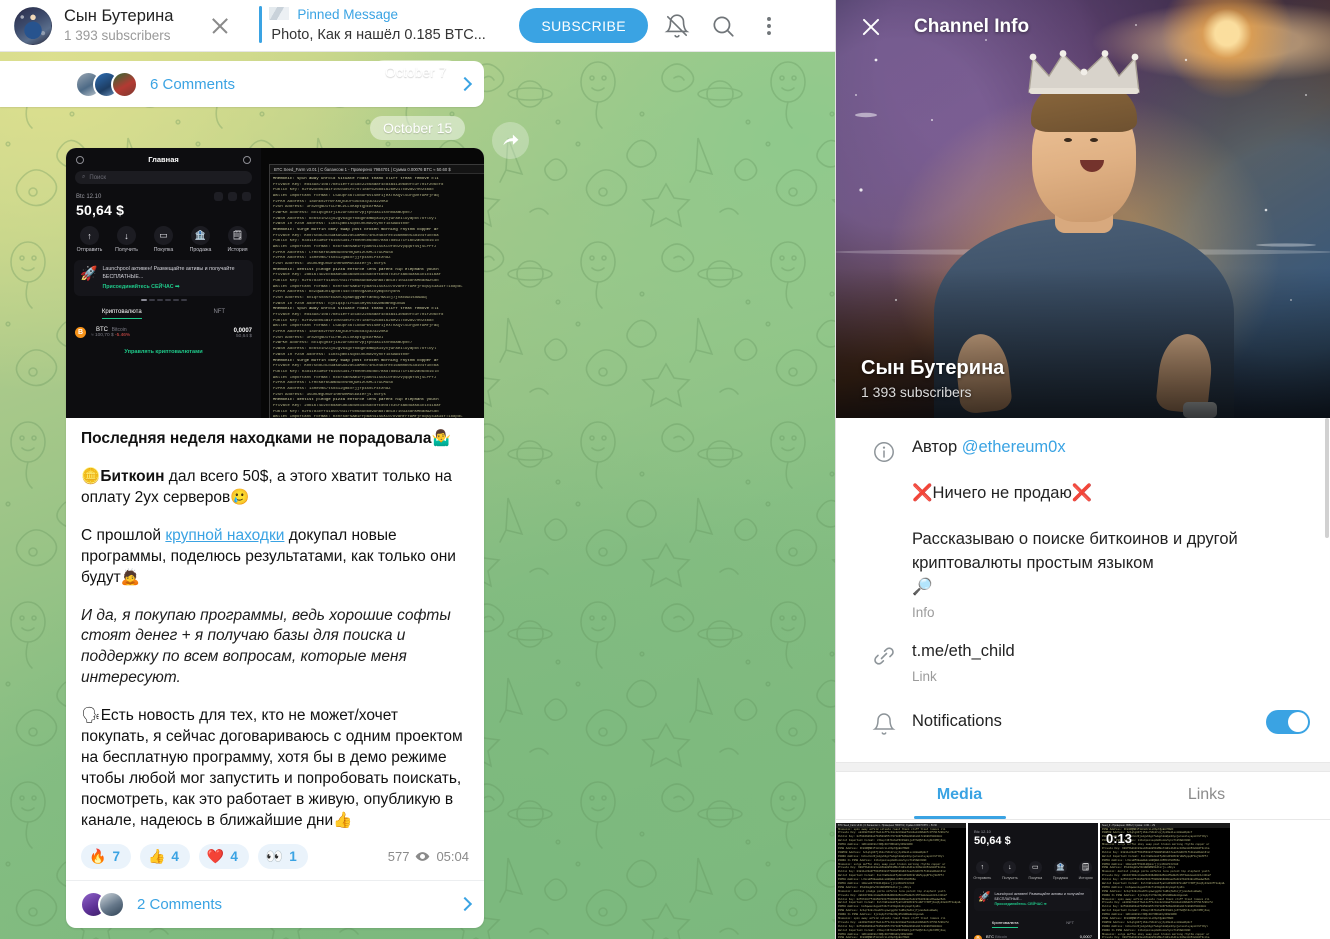 Image resolution: width=1330 pixels, height=939 pixels. I want to click on info-row-link: t.me/eth_child Link, so click(1083, 662).